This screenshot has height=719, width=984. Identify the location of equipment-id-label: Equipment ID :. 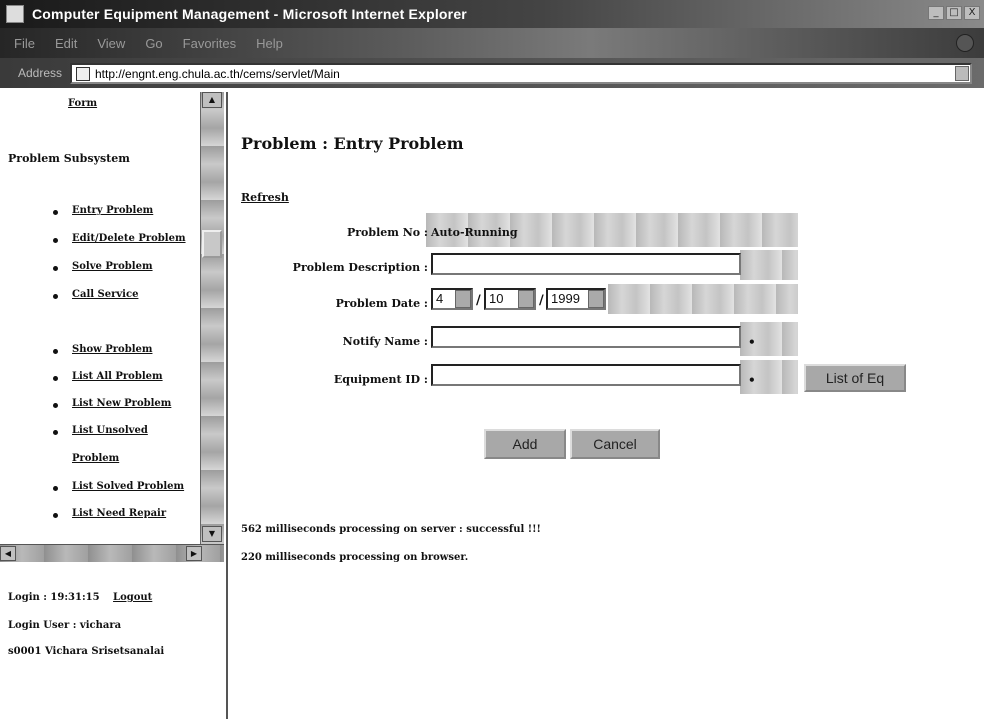
(380, 379).